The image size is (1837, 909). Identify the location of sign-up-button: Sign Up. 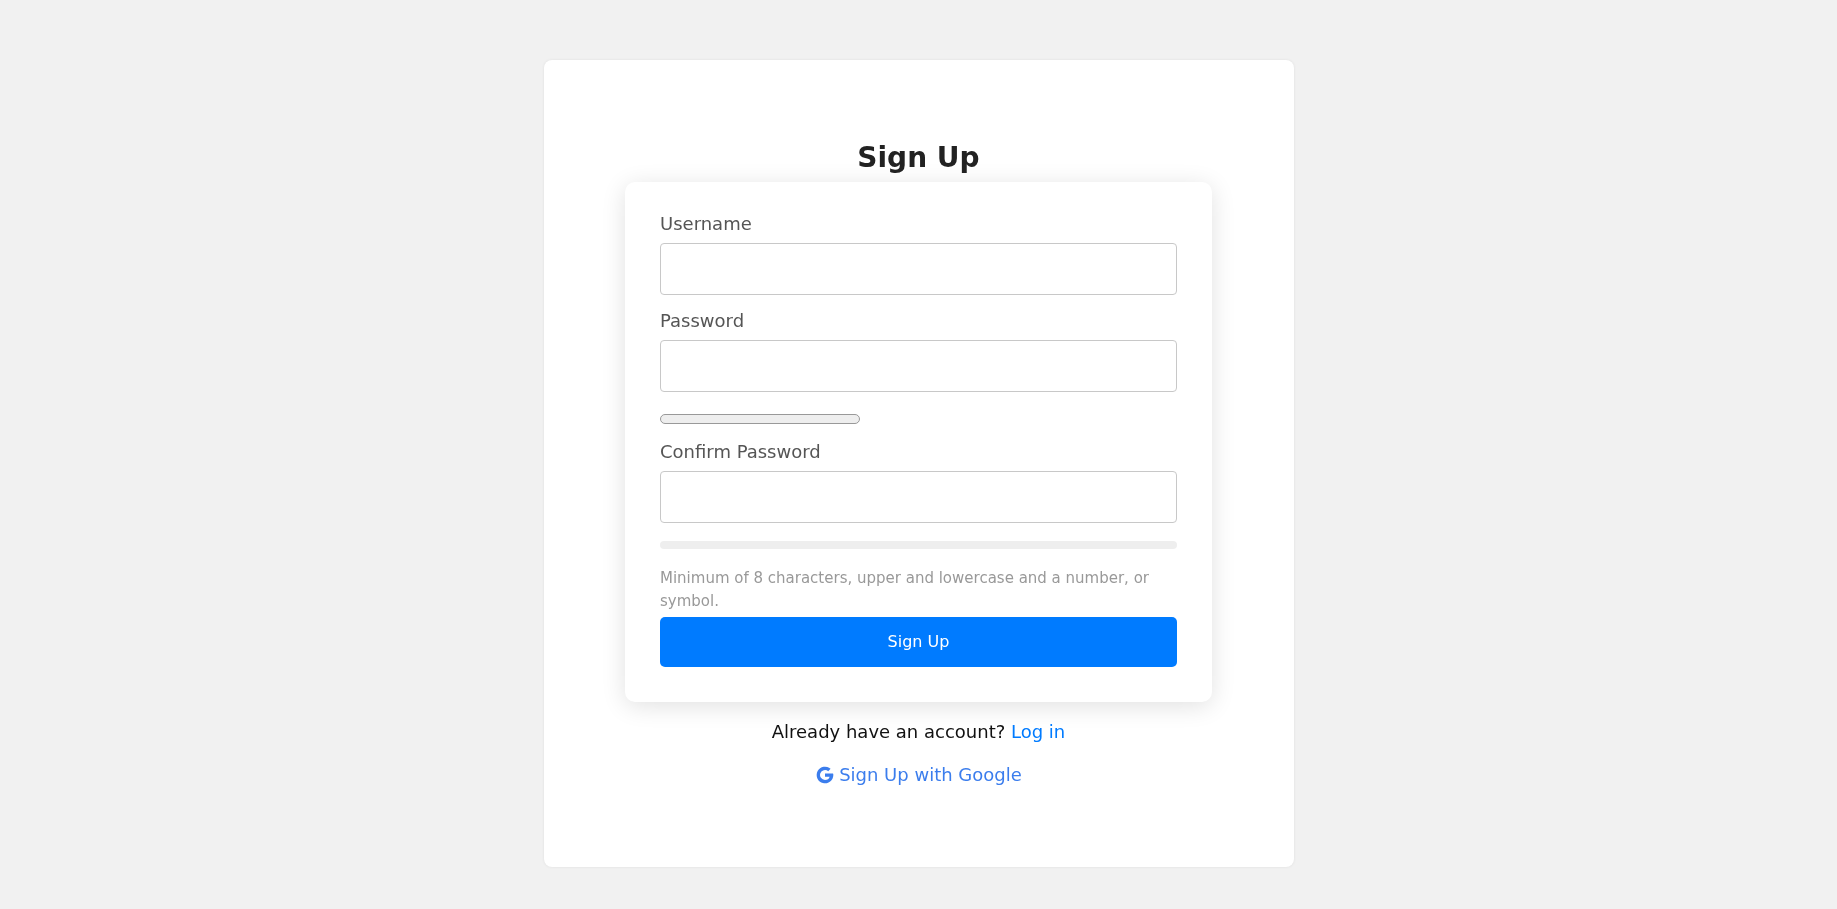
(918, 642).